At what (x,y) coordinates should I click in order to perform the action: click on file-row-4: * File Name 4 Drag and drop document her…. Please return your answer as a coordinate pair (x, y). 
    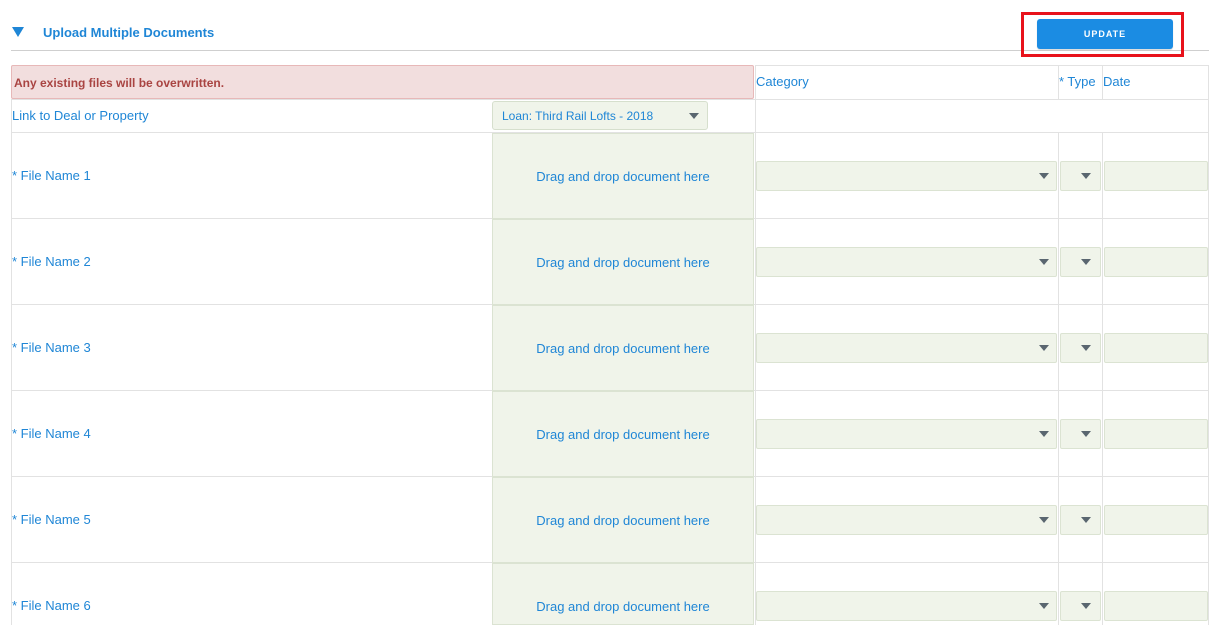
    Looking at the image, I should click on (612, 434).